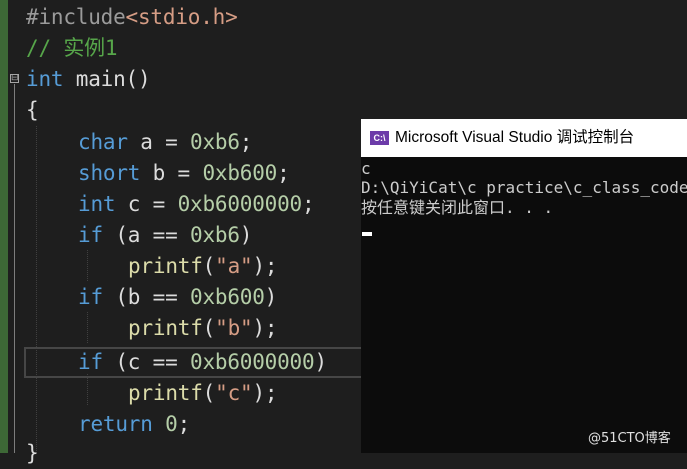  Describe the element at coordinates (115, 424) in the screenshot. I see `keyword-return: return` at that location.